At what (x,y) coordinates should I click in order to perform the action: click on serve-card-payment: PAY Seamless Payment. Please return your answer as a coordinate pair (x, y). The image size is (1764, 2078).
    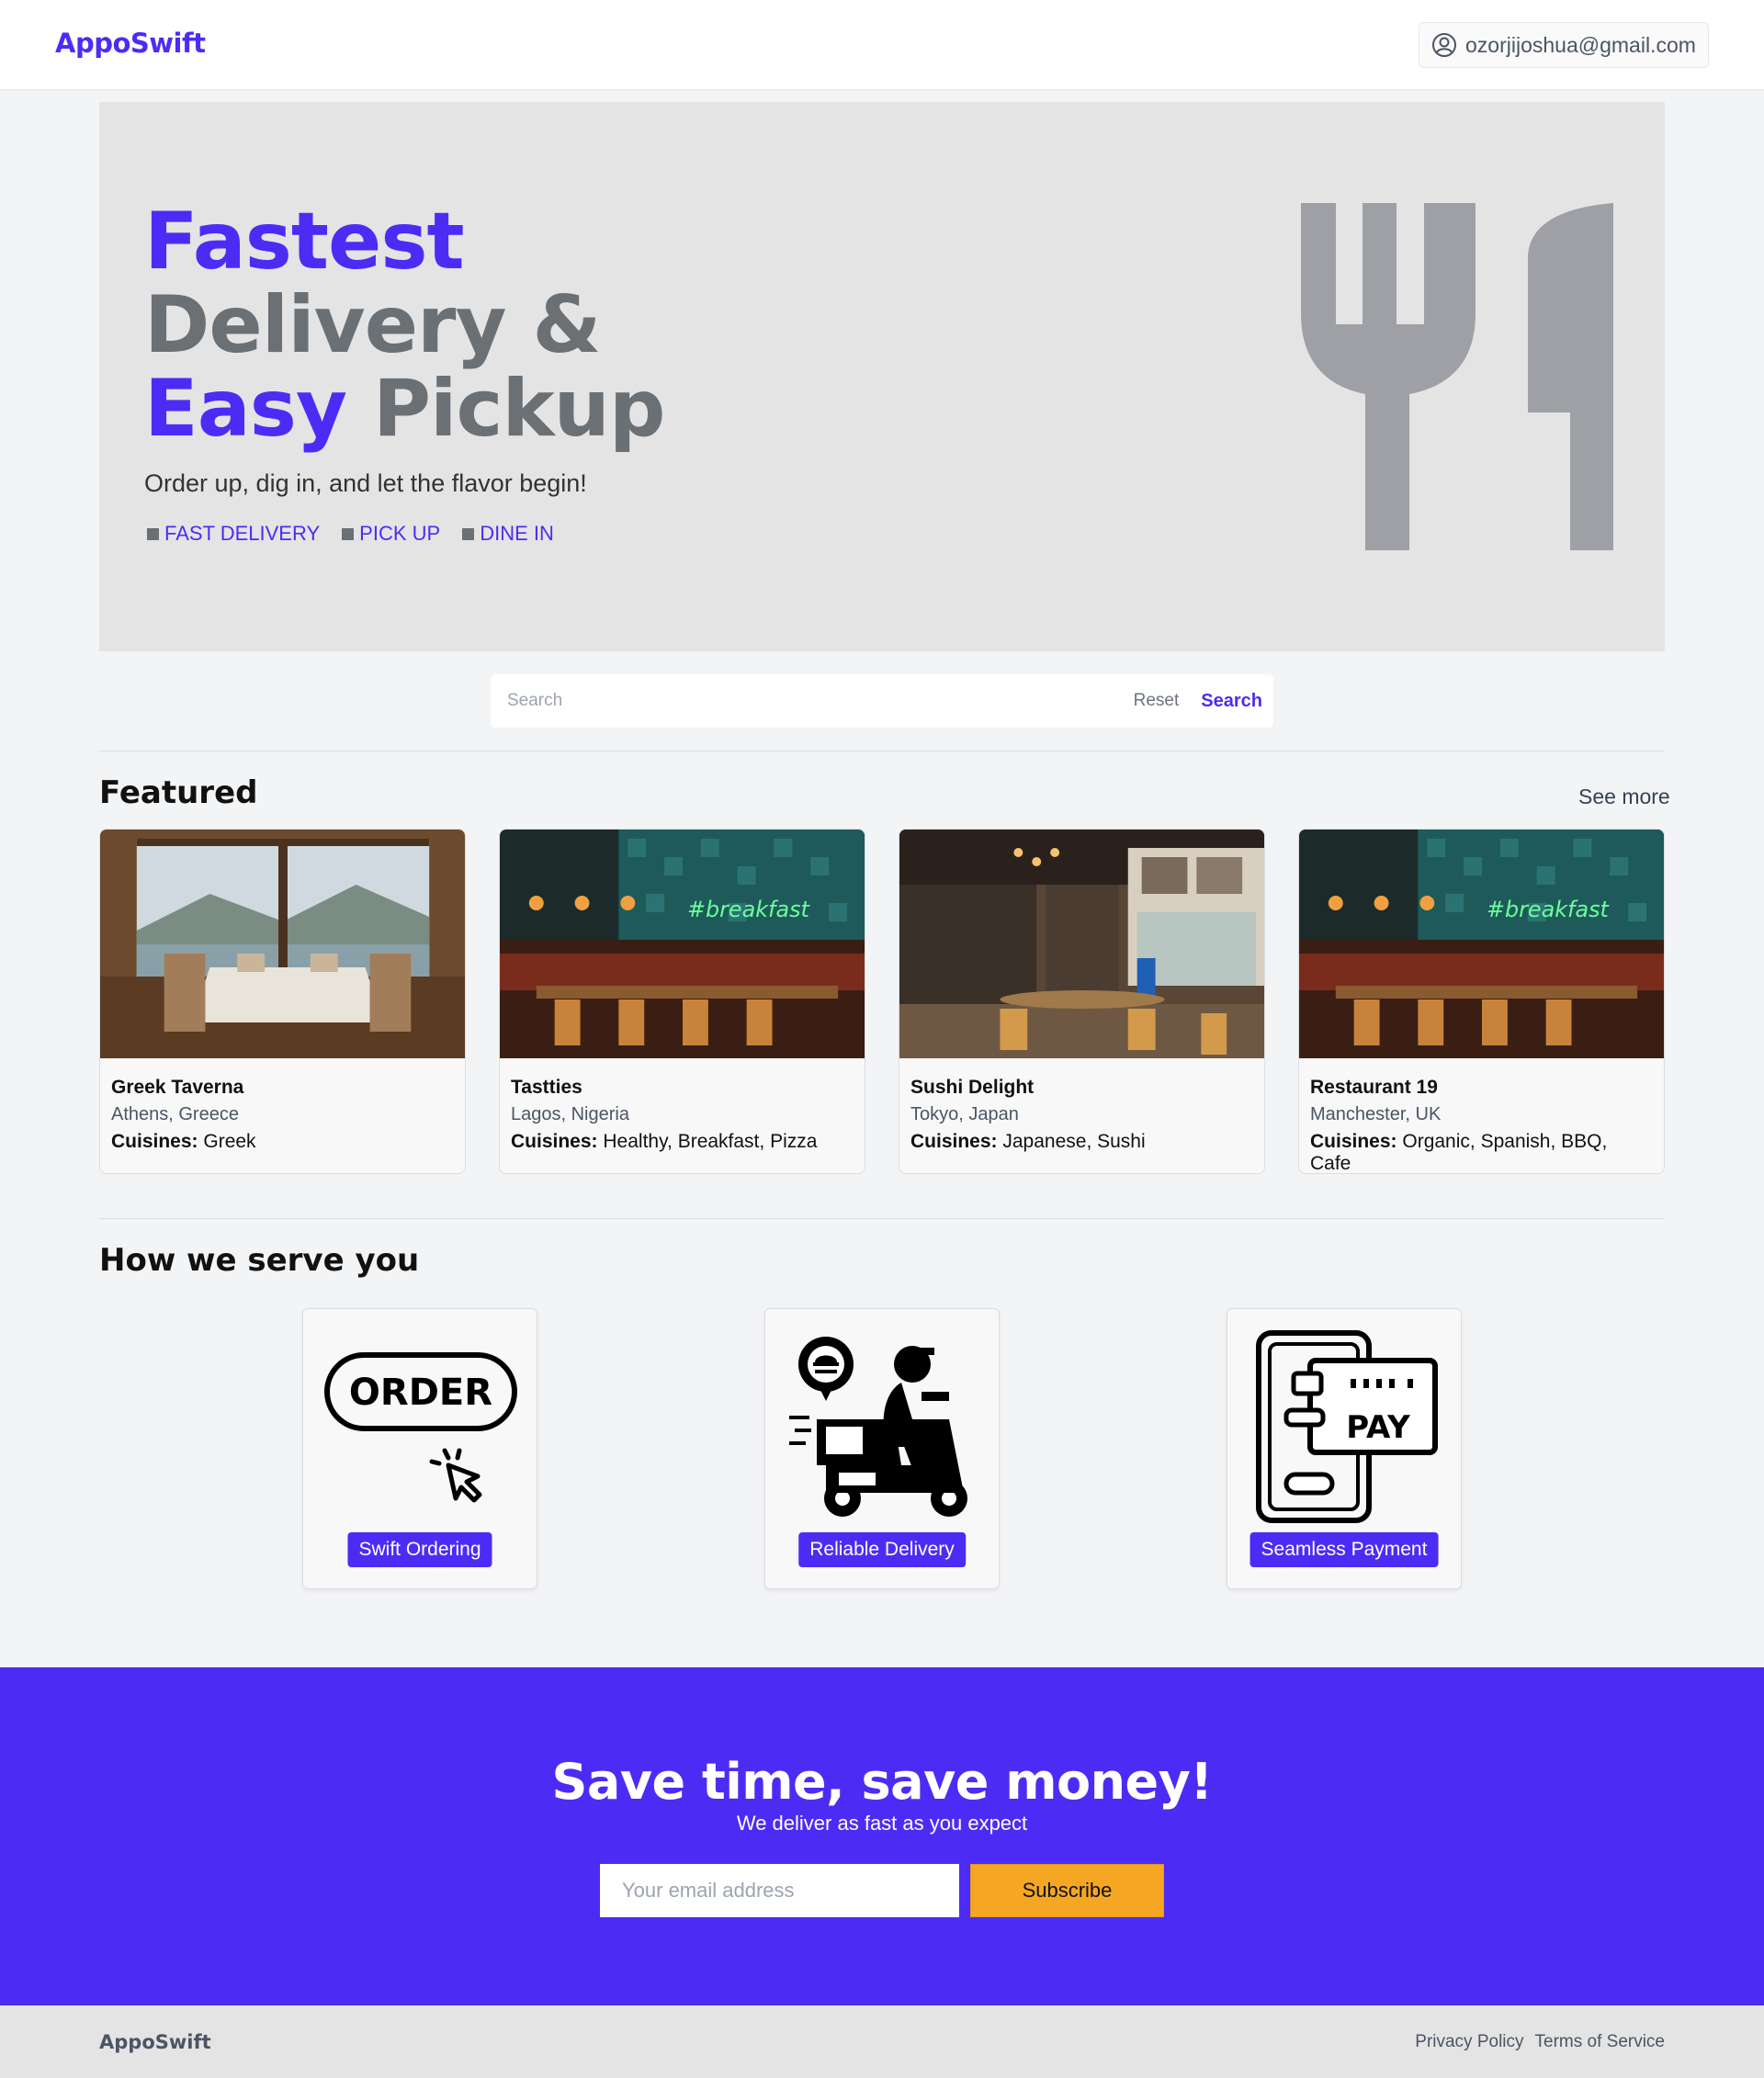
    Looking at the image, I should click on (1344, 1448).